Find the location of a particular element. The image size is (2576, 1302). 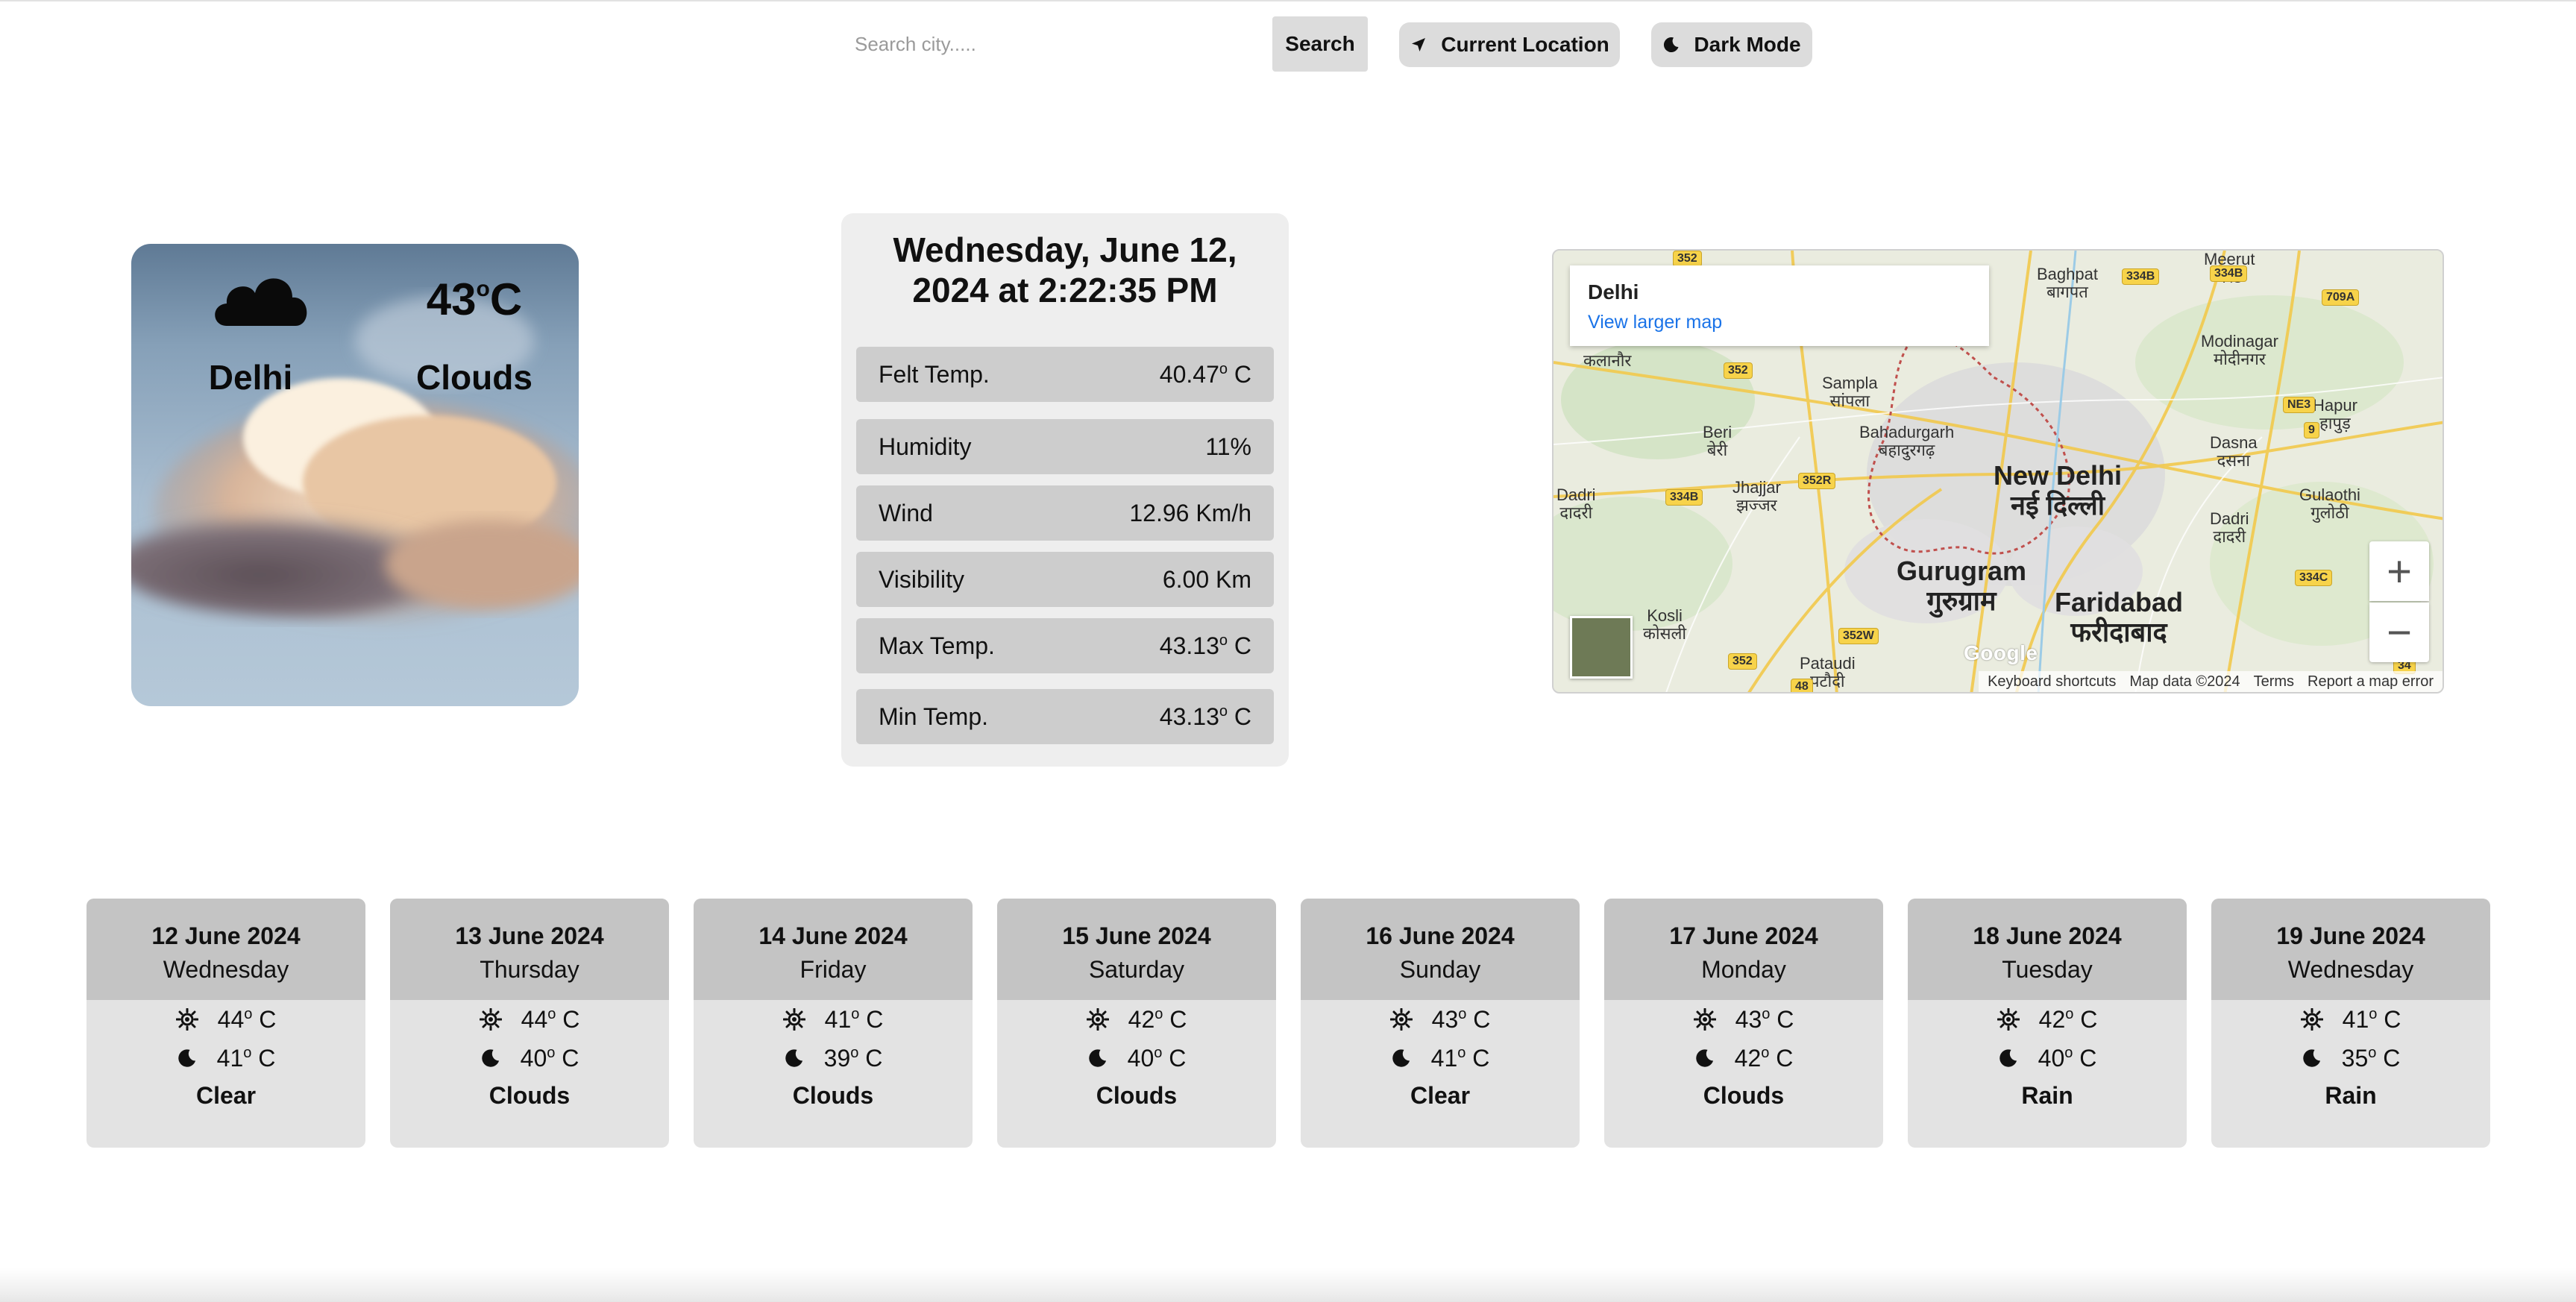

forecast-low: 42o C is located at coordinates (1744, 1058).